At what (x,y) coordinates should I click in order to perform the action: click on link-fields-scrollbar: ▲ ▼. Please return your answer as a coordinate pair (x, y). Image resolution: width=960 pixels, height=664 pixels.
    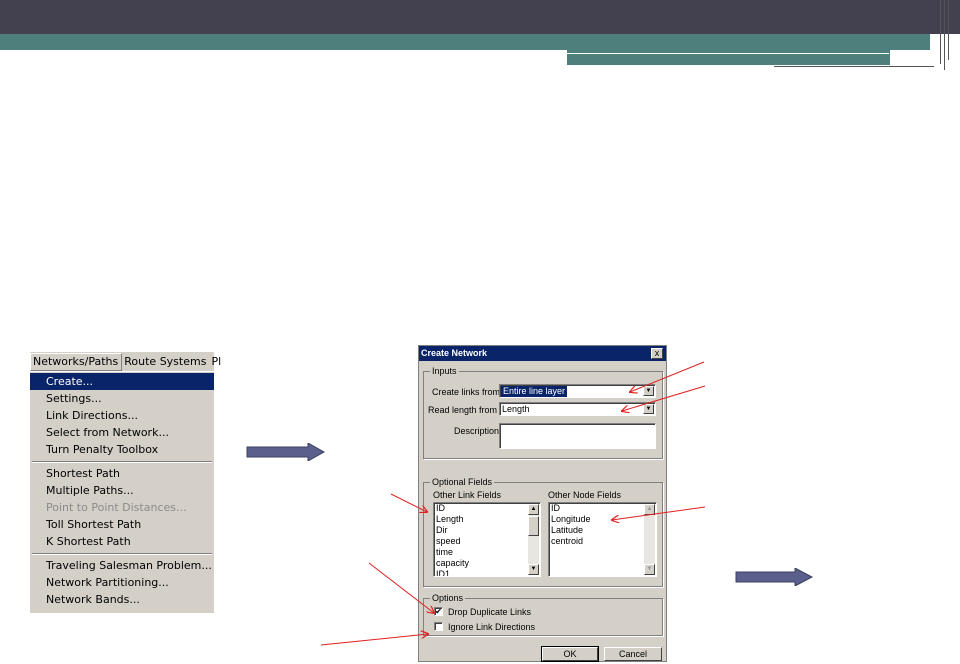
    Looking at the image, I should click on (533, 539).